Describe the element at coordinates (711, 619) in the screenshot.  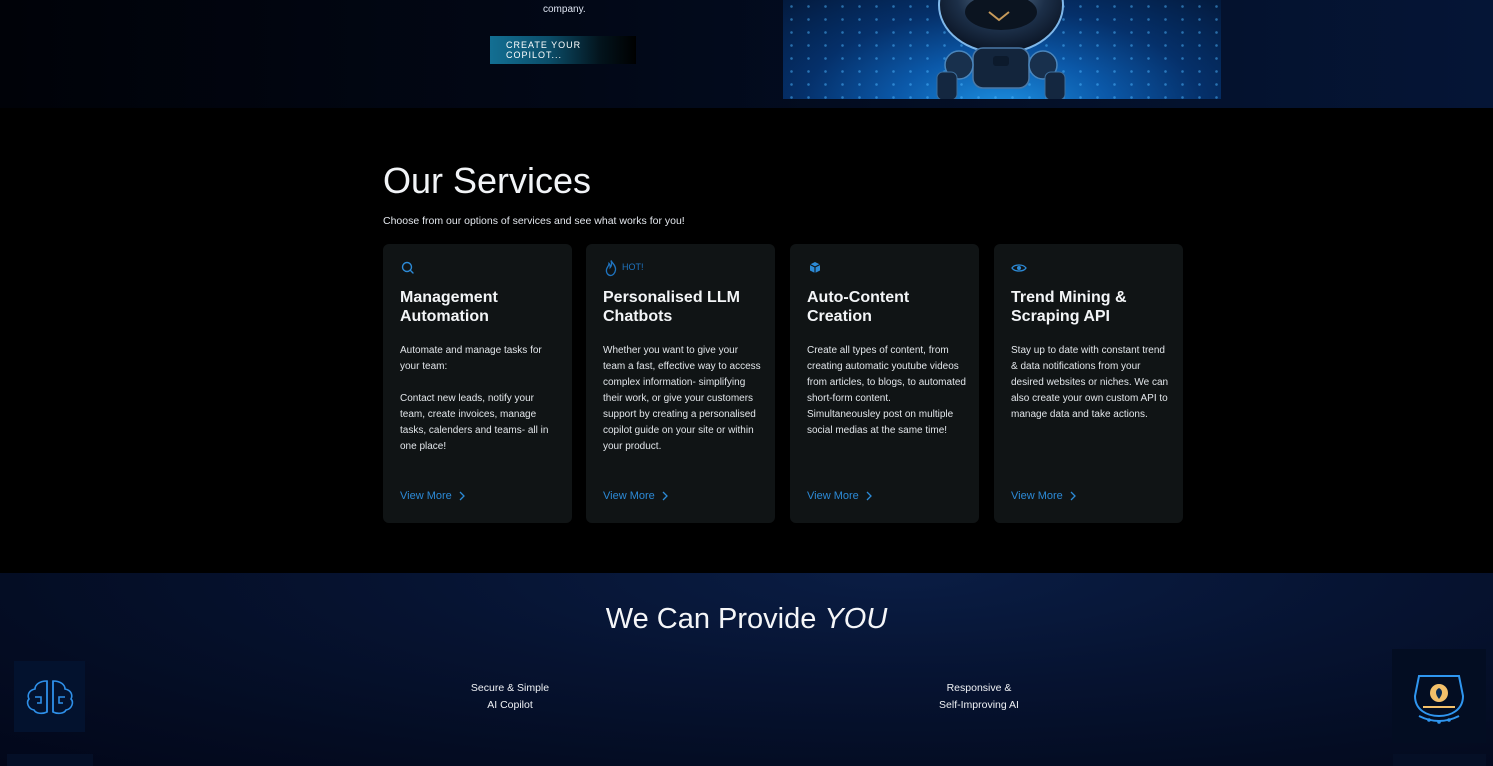
I see `provide-title-prefix: We Can Provide` at that location.